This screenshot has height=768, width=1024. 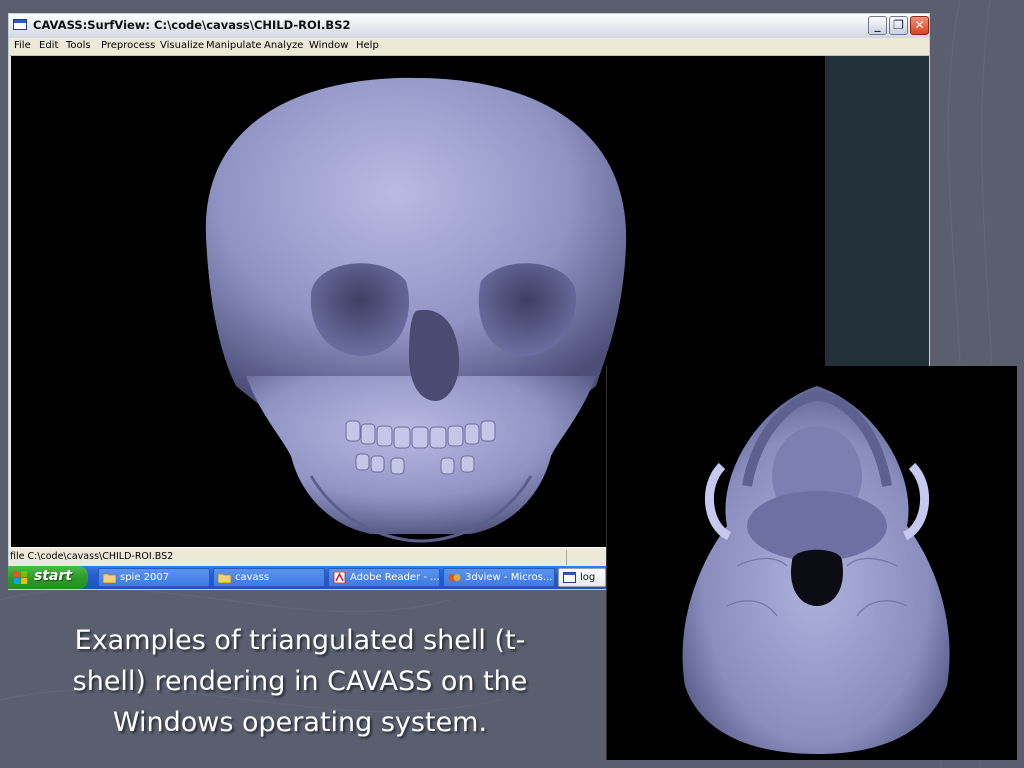 I want to click on status-bar: file C:\code\cavass\CHILD-ROI.BS2, so click(x=308, y=557).